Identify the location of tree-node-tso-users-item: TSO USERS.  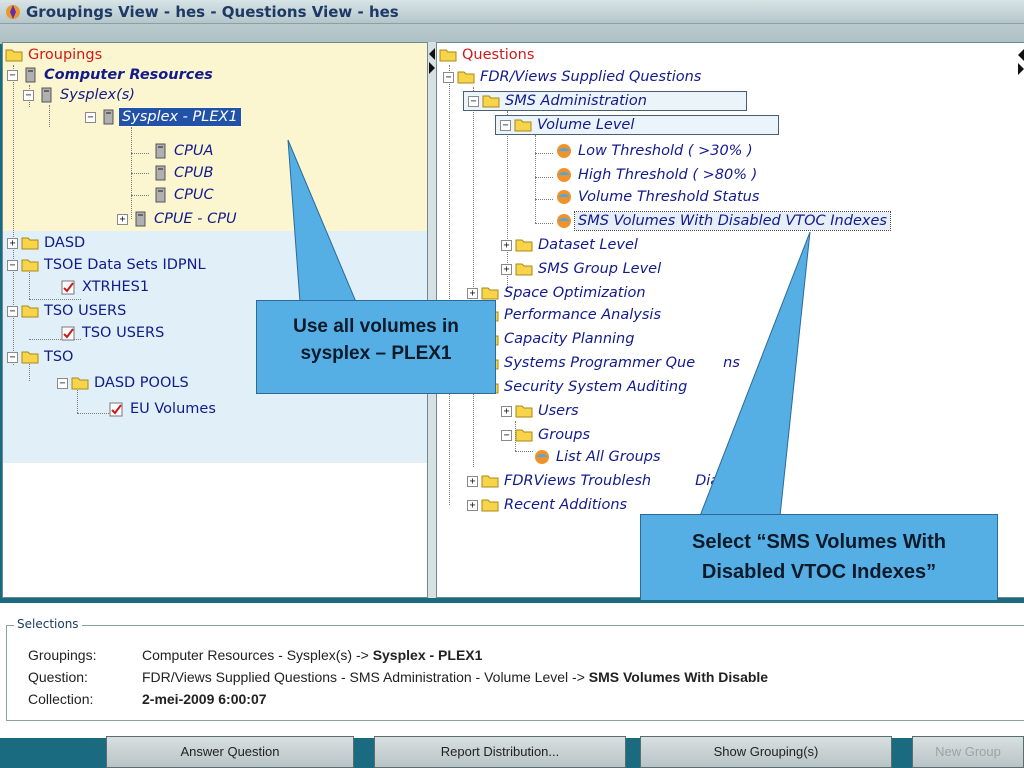
(113, 333).